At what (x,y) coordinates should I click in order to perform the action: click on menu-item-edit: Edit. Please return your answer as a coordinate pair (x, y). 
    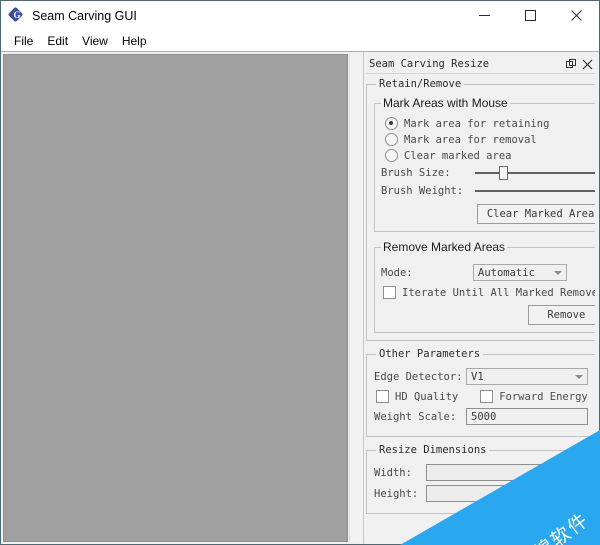
    Looking at the image, I should click on (57, 41).